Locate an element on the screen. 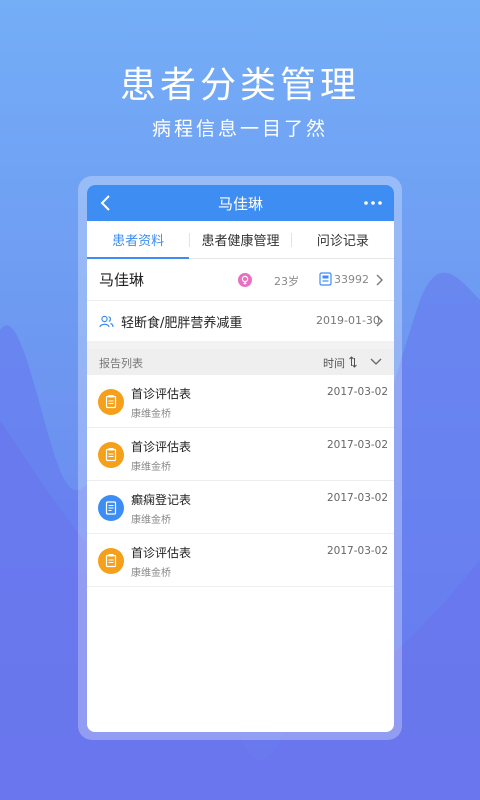 Image resolution: width=480 pixels, height=800 pixels. tab-bar: 患者资料 患者健康管理 问诊记录 is located at coordinates (240, 240).